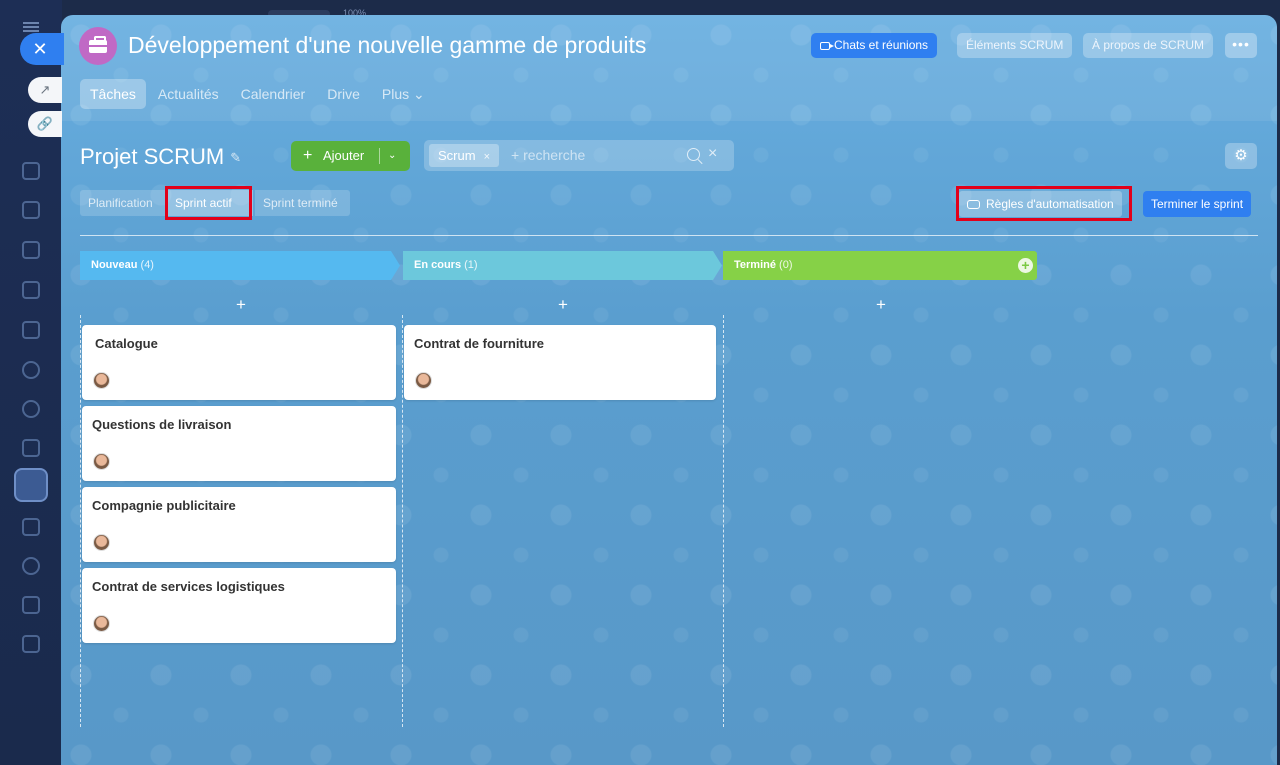  What do you see at coordinates (188, 94) in the screenshot?
I see `tab-news: Actualités` at bounding box center [188, 94].